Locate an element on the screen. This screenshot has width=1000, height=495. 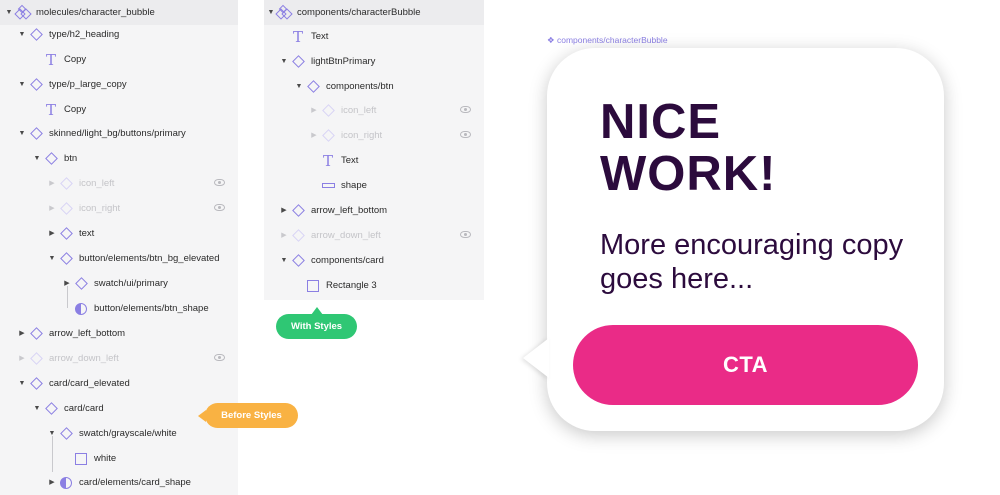
layer-btn-text: T Text is located at coordinates (374, 160).